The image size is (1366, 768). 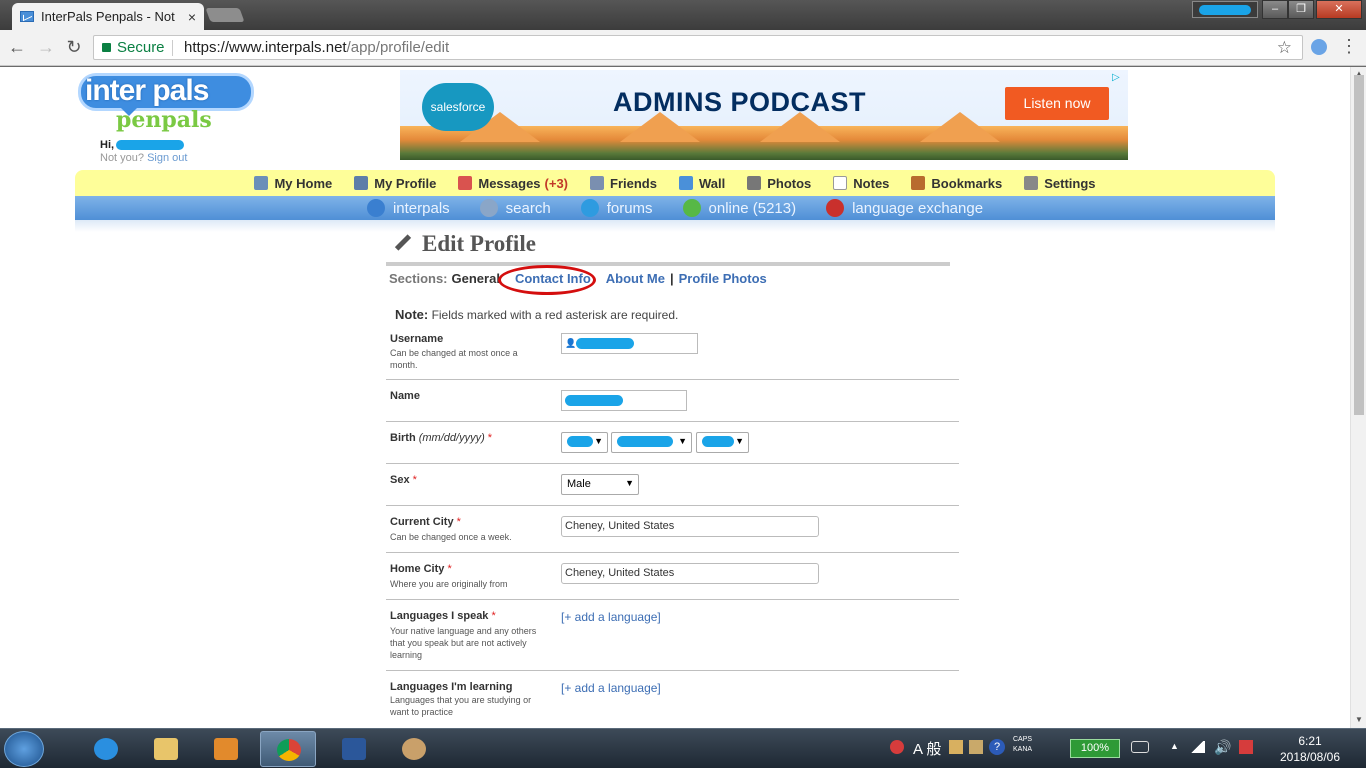 What do you see at coordinates (840, 183) in the screenshot?
I see `notes-icon` at bounding box center [840, 183].